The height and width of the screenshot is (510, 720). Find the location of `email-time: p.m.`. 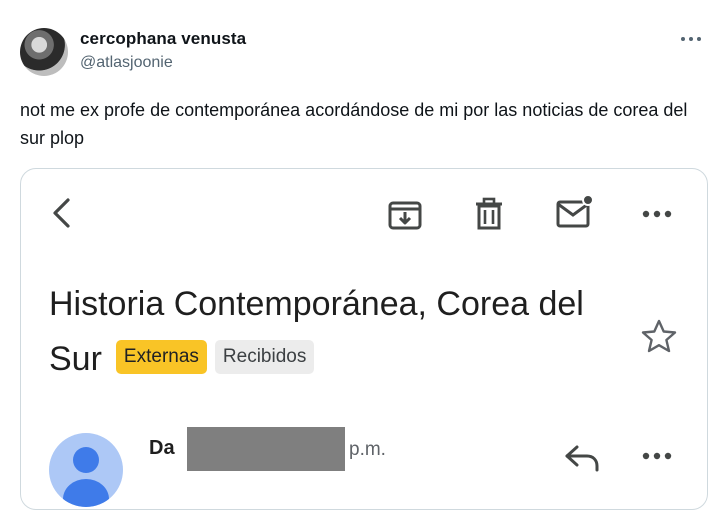

email-time: p.m. is located at coordinates (367, 449).